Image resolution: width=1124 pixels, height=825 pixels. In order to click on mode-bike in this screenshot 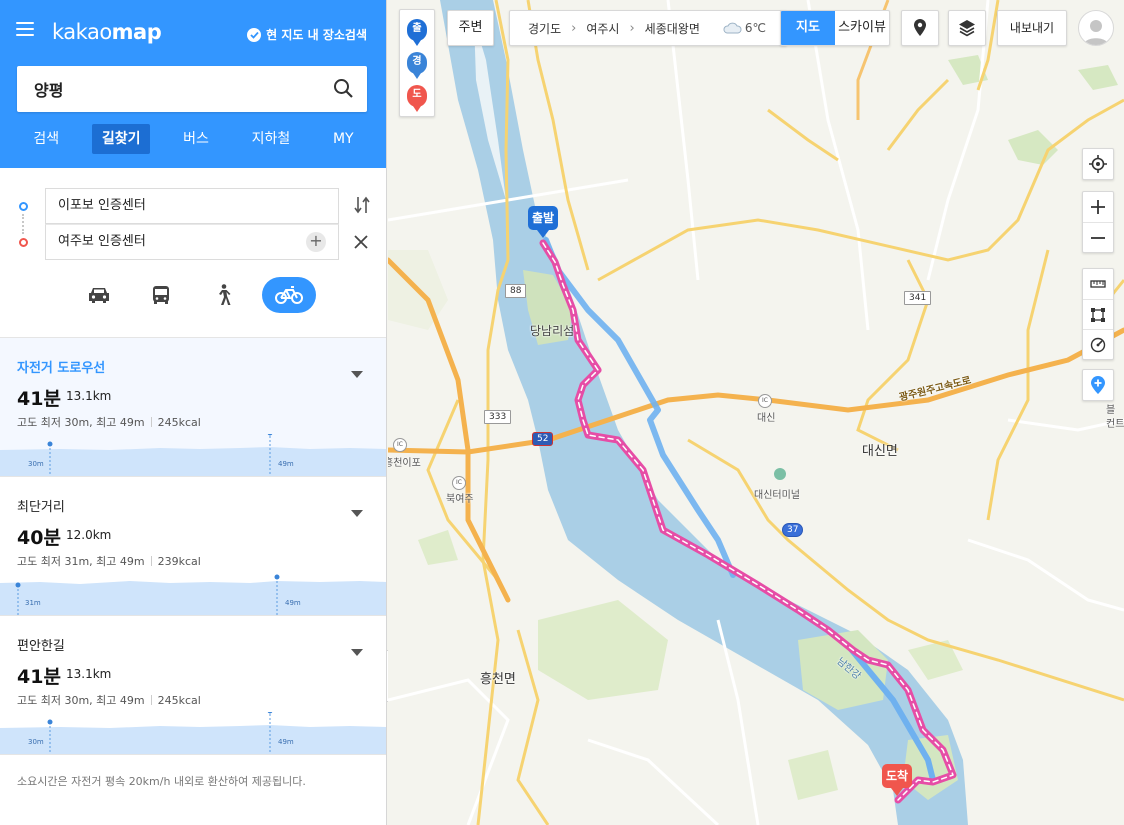, I will do `click(289, 295)`.